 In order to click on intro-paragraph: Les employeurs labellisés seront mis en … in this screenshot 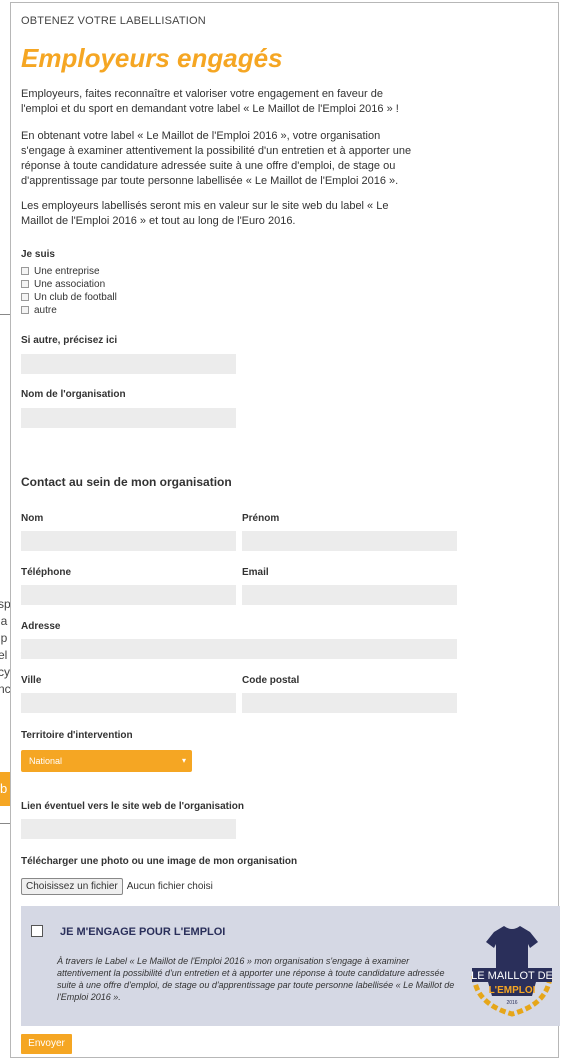, I will do `click(205, 213)`.